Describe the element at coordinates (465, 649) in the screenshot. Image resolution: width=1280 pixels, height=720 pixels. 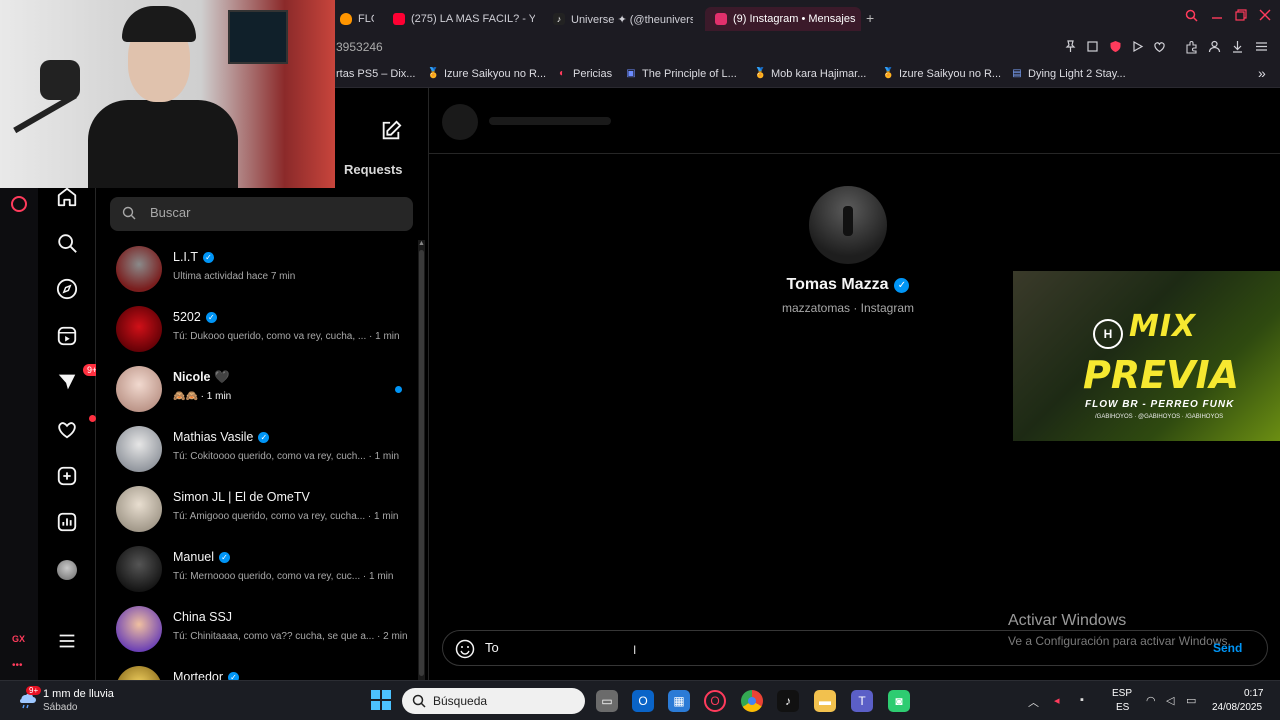
I see `emoji-icon` at that location.